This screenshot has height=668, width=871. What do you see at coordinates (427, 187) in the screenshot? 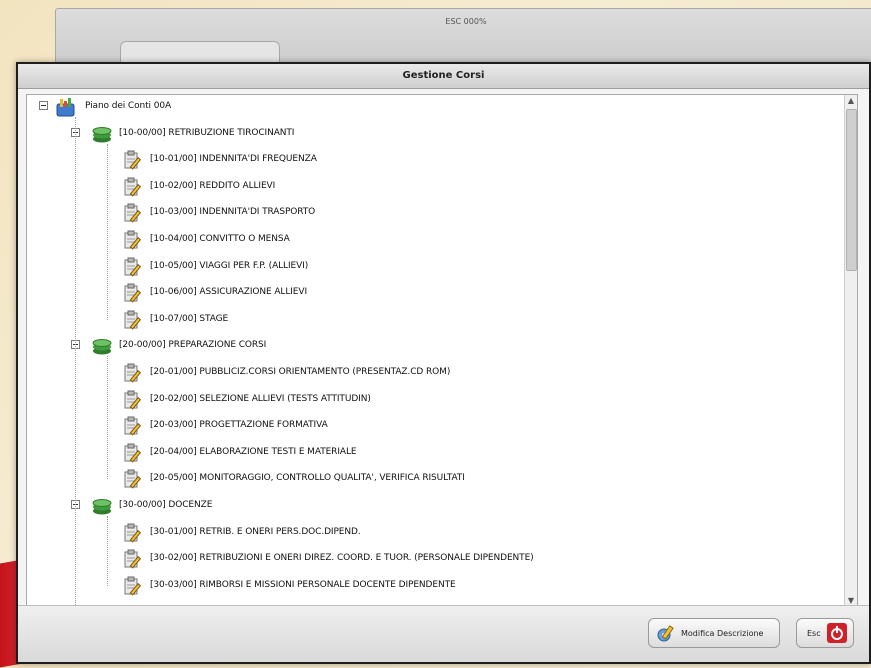
I see `tree-node-item: [10-02/00] REDDITO ALLIEVI` at bounding box center [427, 187].